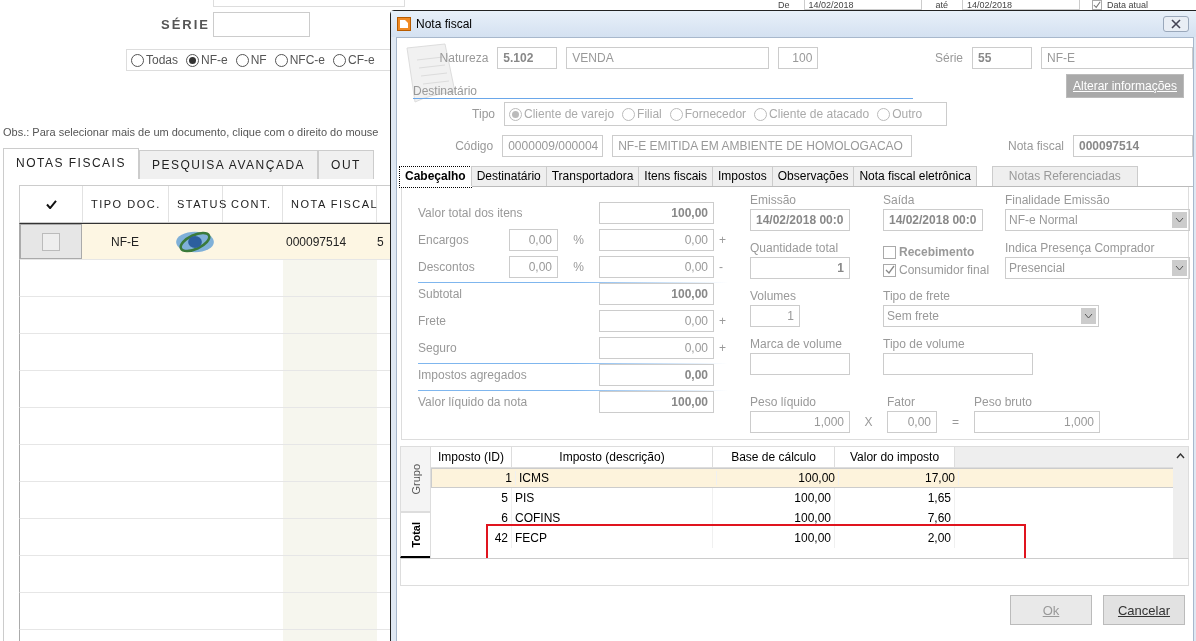 The width and height of the screenshot is (1196, 641). What do you see at coordinates (186, 24) in the screenshot?
I see `serie-label: SÉRIE` at bounding box center [186, 24].